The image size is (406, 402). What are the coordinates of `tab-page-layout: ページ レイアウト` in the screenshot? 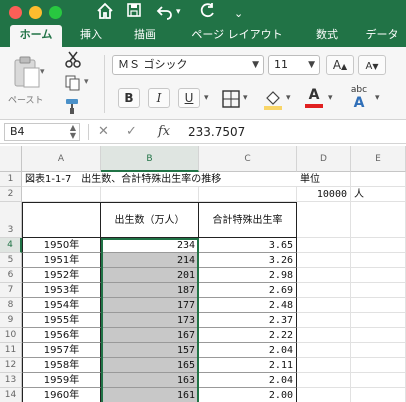 It's located at (237, 36).